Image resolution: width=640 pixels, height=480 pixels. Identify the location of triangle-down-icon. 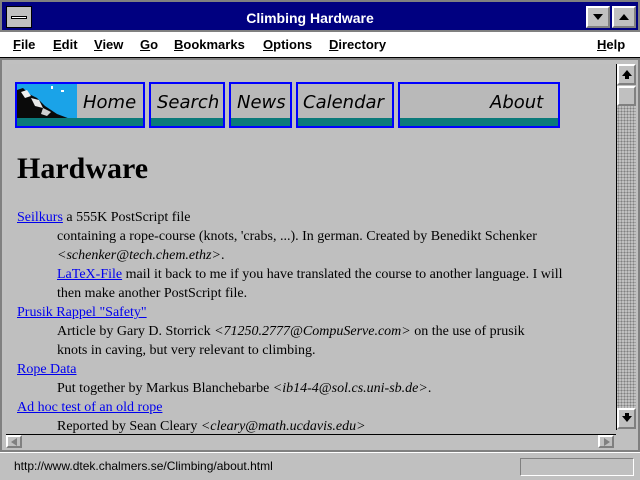
(598, 17).